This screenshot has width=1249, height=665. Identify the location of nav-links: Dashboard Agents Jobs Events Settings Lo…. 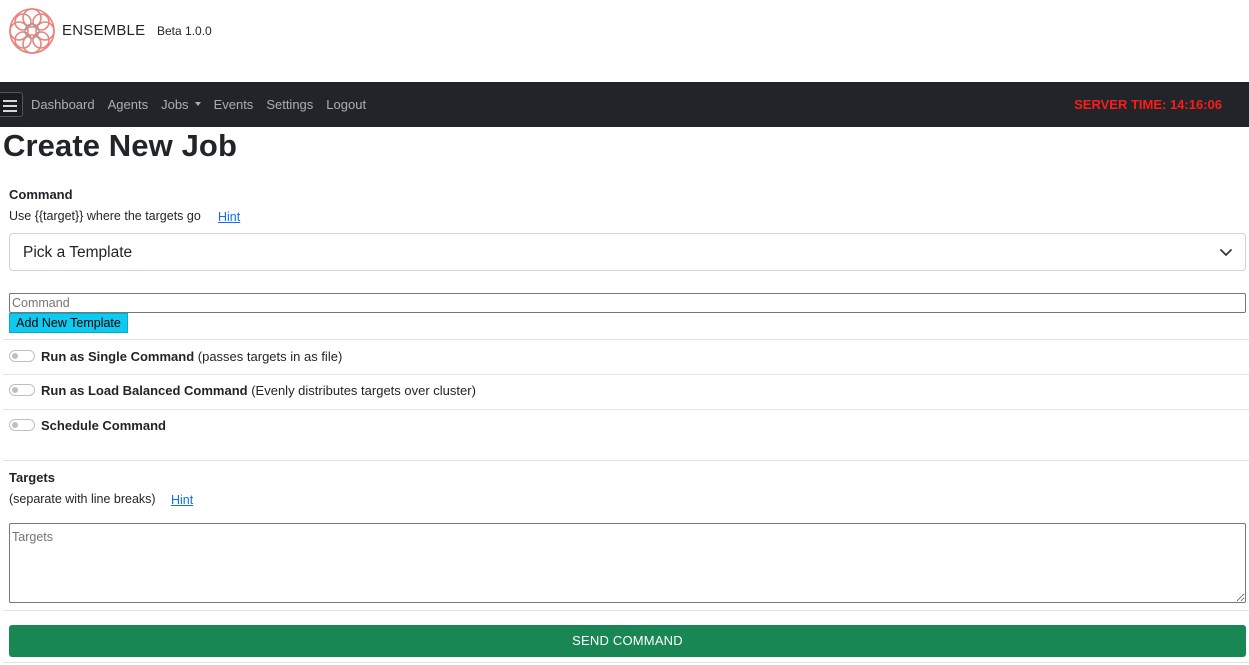
(198, 104).